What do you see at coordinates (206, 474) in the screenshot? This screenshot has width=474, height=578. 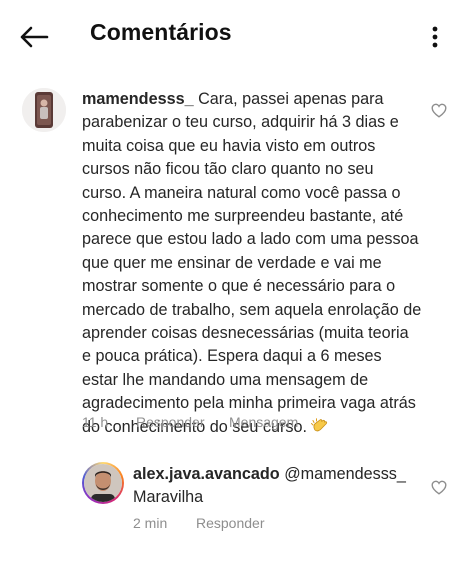 I see `reply-username: alex.java.avancado` at bounding box center [206, 474].